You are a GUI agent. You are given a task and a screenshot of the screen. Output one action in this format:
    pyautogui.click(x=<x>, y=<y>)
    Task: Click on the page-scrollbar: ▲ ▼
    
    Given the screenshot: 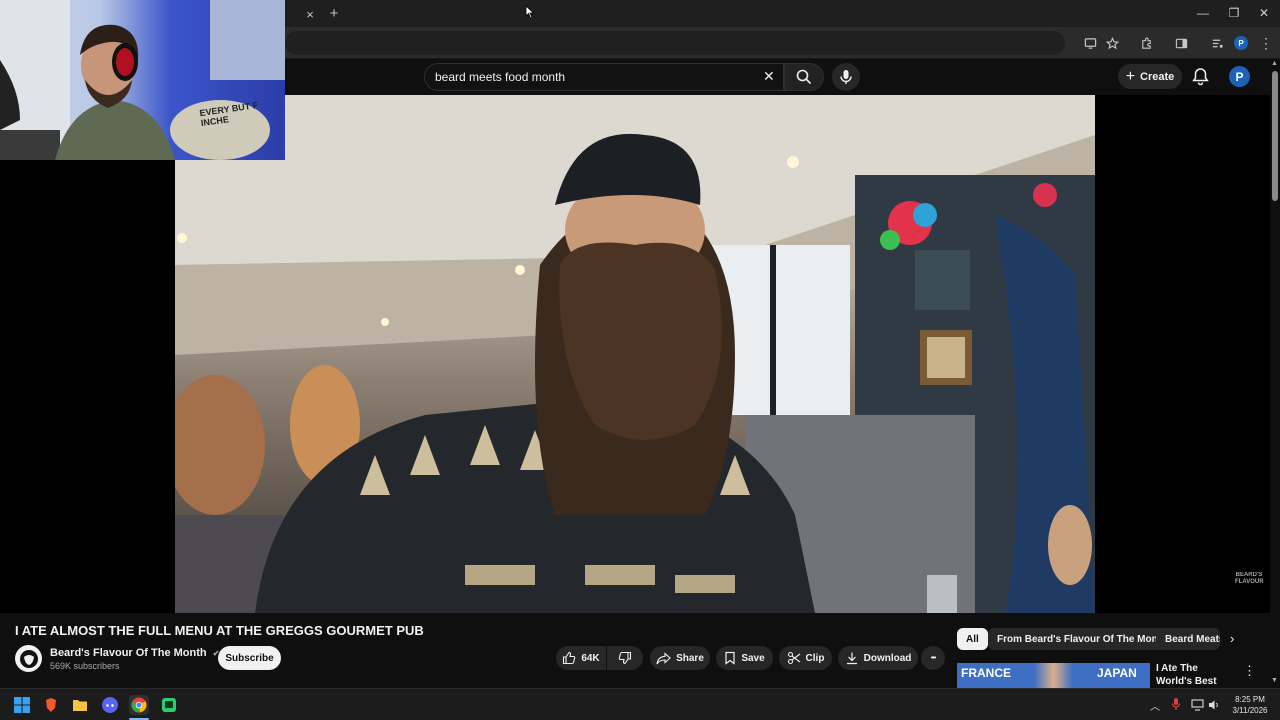 What is the action you would take?
    pyautogui.click(x=1275, y=374)
    